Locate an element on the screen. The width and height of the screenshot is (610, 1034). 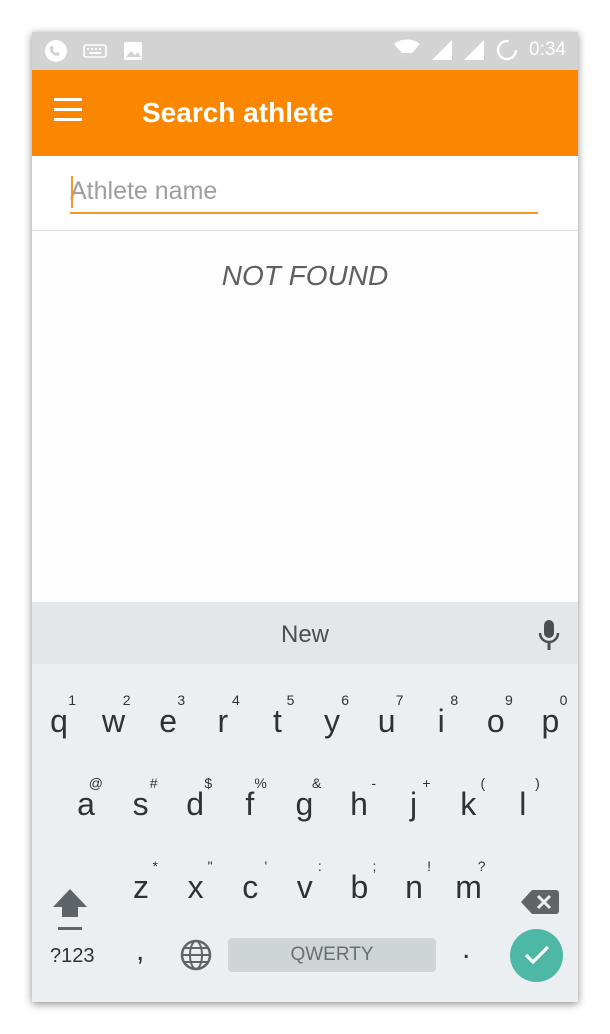
key-h: -h is located at coordinates (359, 802).